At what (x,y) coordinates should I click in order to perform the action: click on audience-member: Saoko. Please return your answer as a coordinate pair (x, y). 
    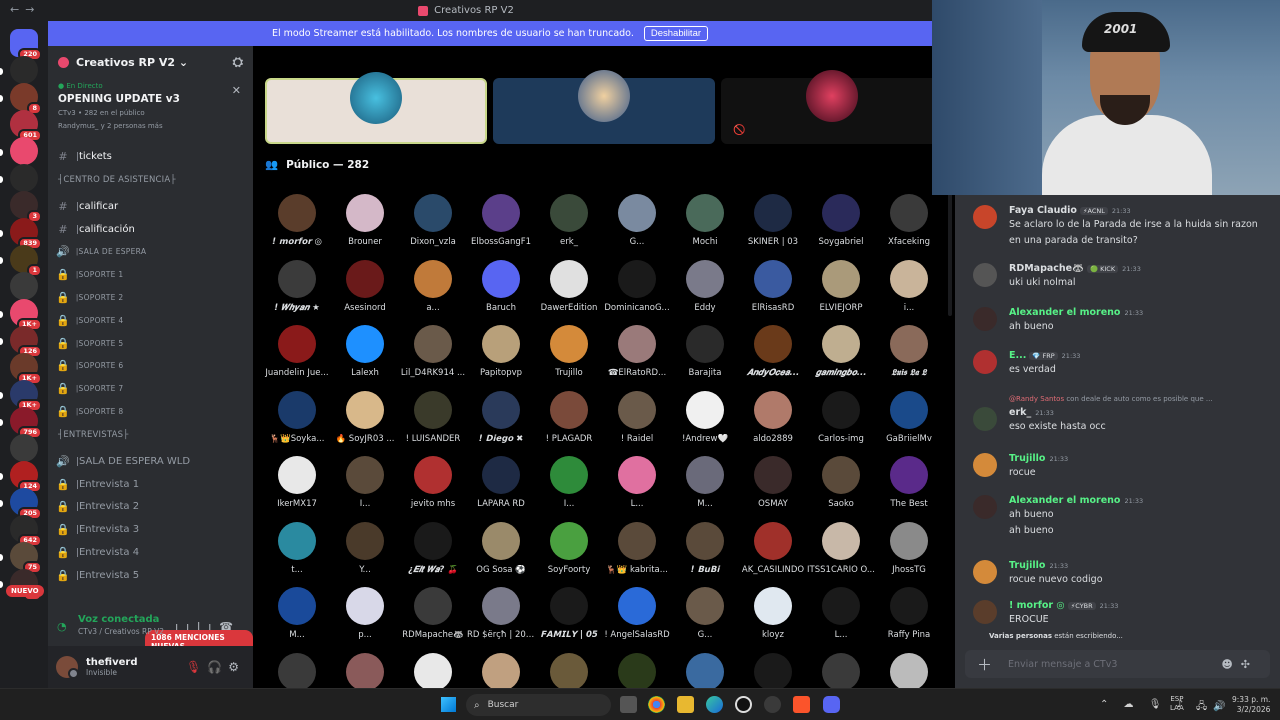
    Looking at the image, I should click on (841, 488).